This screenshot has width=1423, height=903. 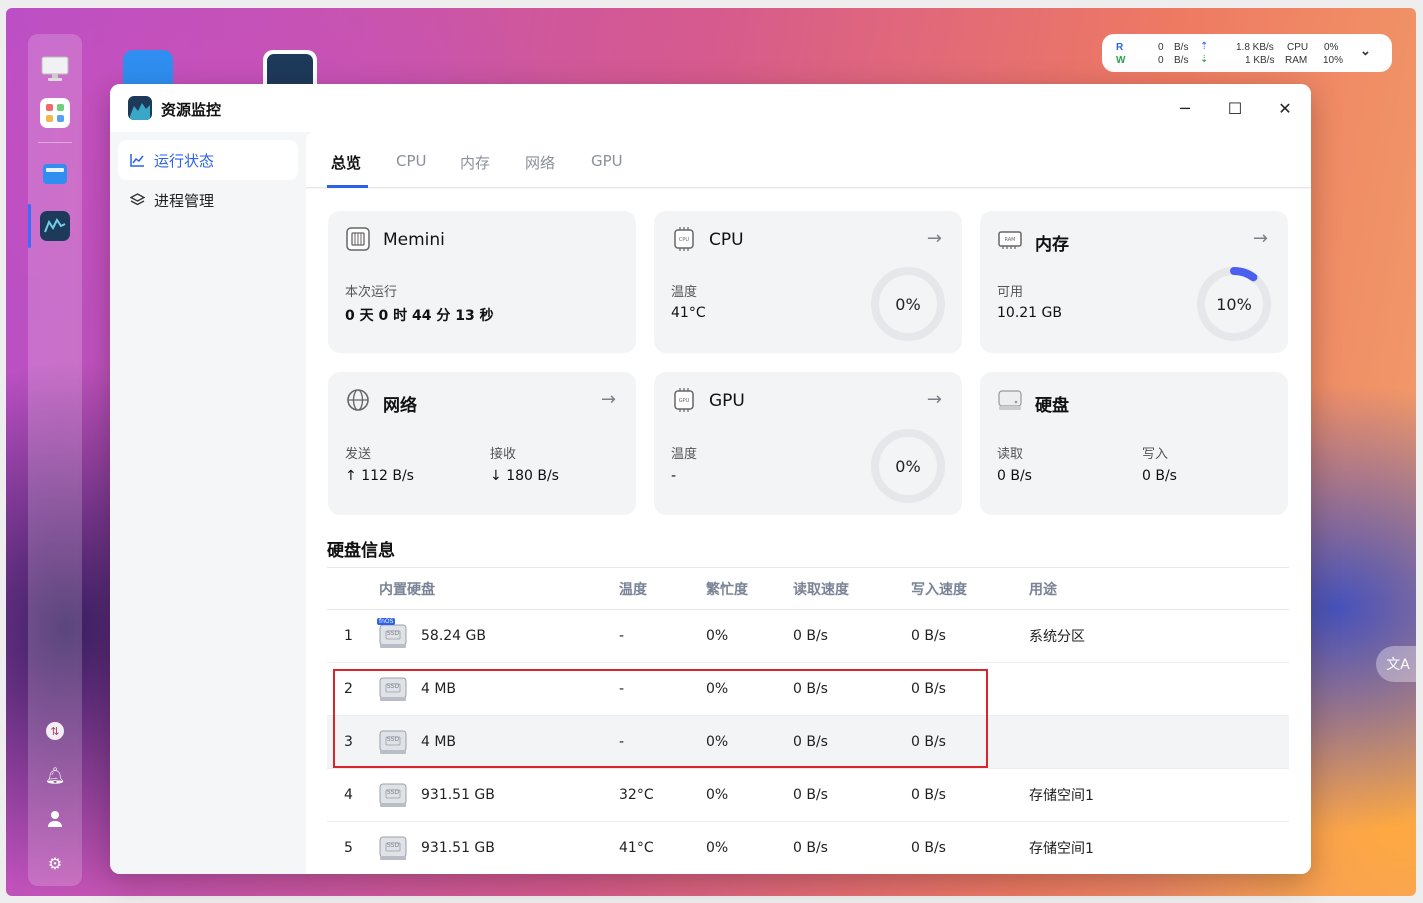 What do you see at coordinates (1159, 742) in the screenshot?
I see `disk-usage` at bounding box center [1159, 742].